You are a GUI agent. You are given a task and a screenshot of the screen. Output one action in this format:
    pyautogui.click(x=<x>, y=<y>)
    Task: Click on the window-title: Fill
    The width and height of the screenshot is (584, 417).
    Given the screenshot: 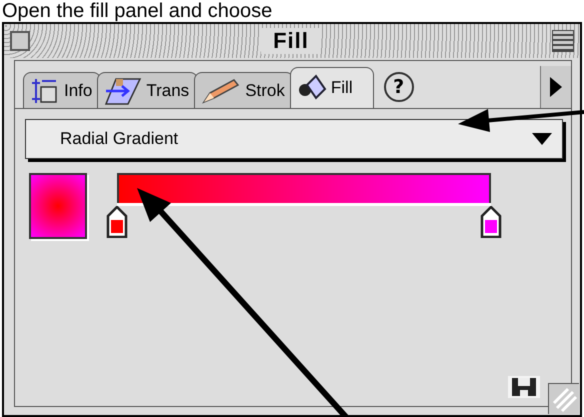 What is the action you would take?
    pyautogui.click(x=291, y=41)
    